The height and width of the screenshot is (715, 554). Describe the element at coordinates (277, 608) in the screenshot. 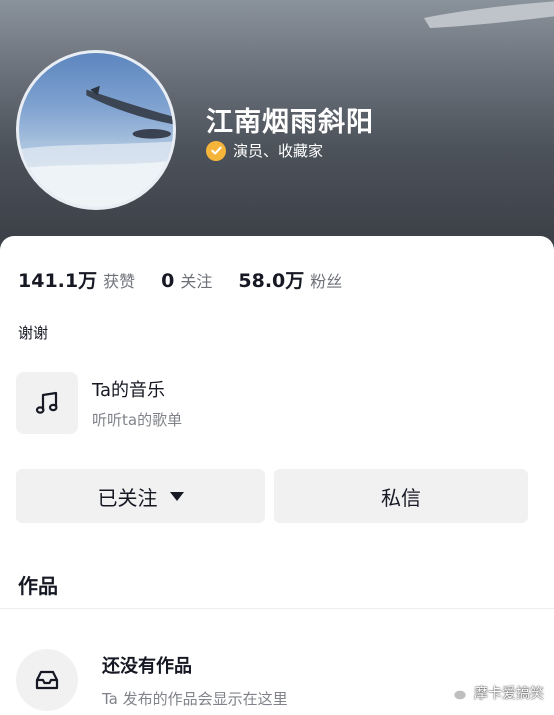

I see `section-divider` at that location.